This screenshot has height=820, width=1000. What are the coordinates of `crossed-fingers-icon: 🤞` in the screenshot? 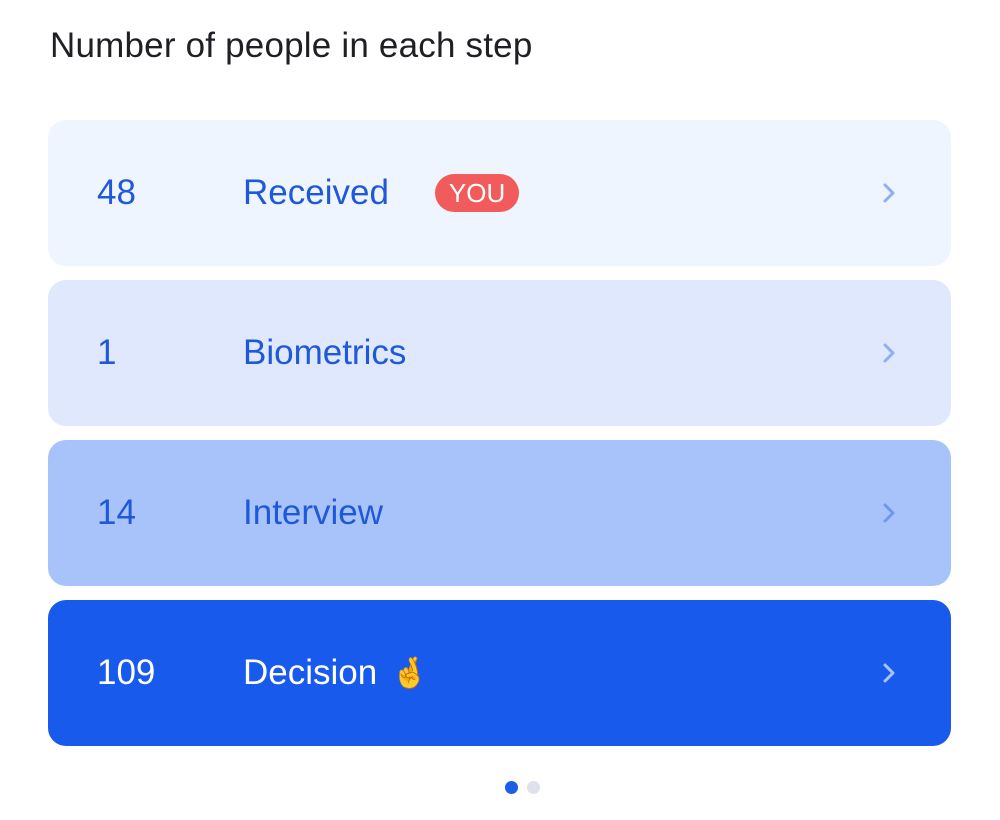 It's located at (410, 673).